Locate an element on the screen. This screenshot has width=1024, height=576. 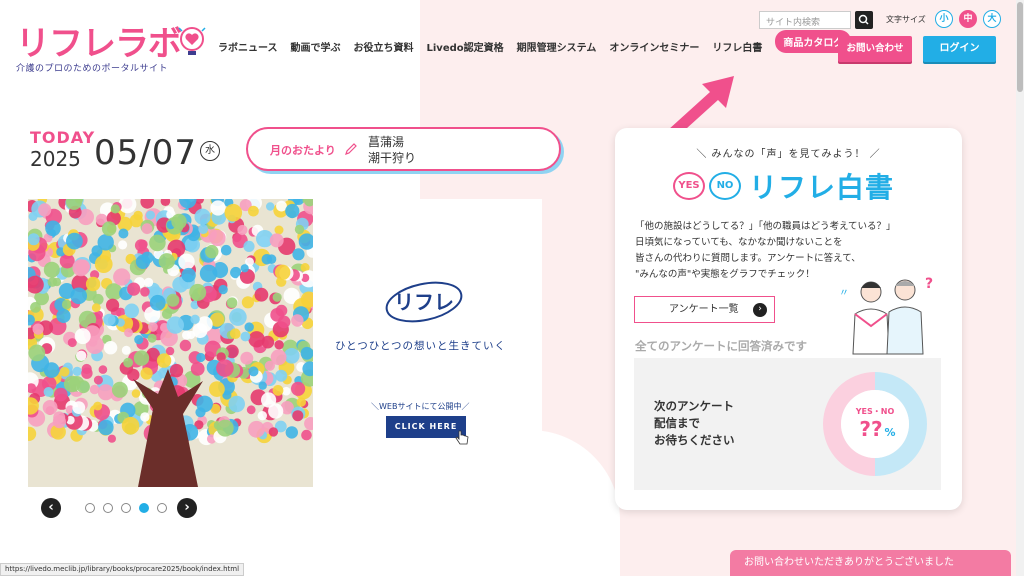
site-logo: リフレラボ 介護のプロのためのポータルサイト is located at coordinates (111, 49).